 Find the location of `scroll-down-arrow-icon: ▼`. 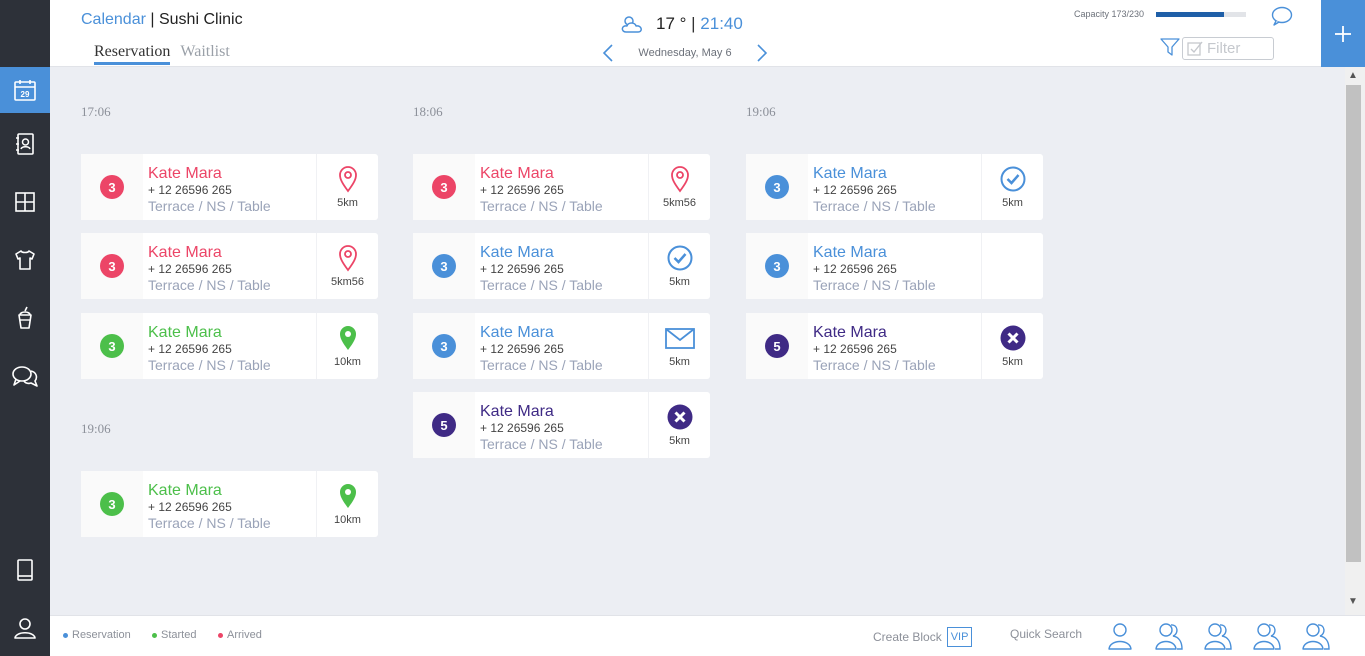

scroll-down-arrow-icon: ▼ is located at coordinates (1353, 601).